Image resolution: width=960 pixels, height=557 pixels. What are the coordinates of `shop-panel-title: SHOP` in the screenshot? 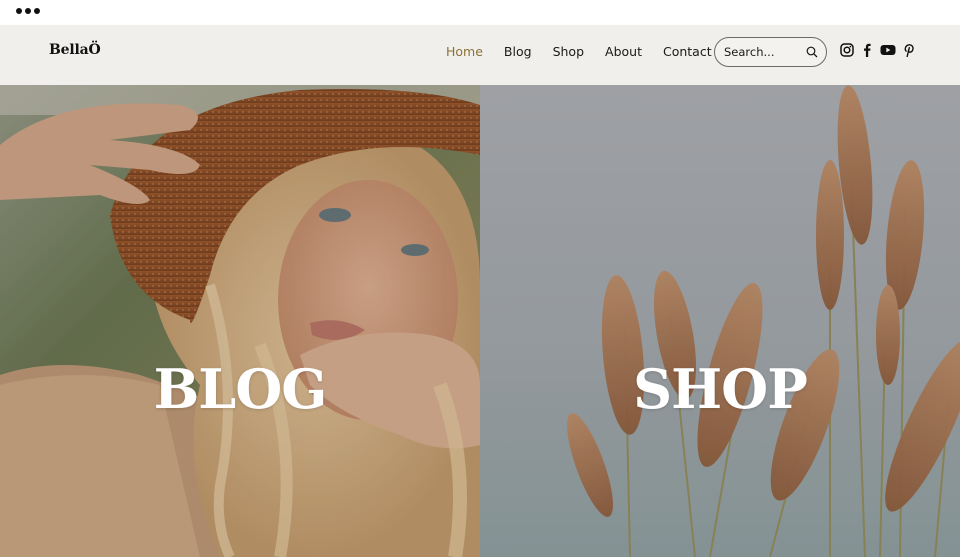 It's located at (720, 389).